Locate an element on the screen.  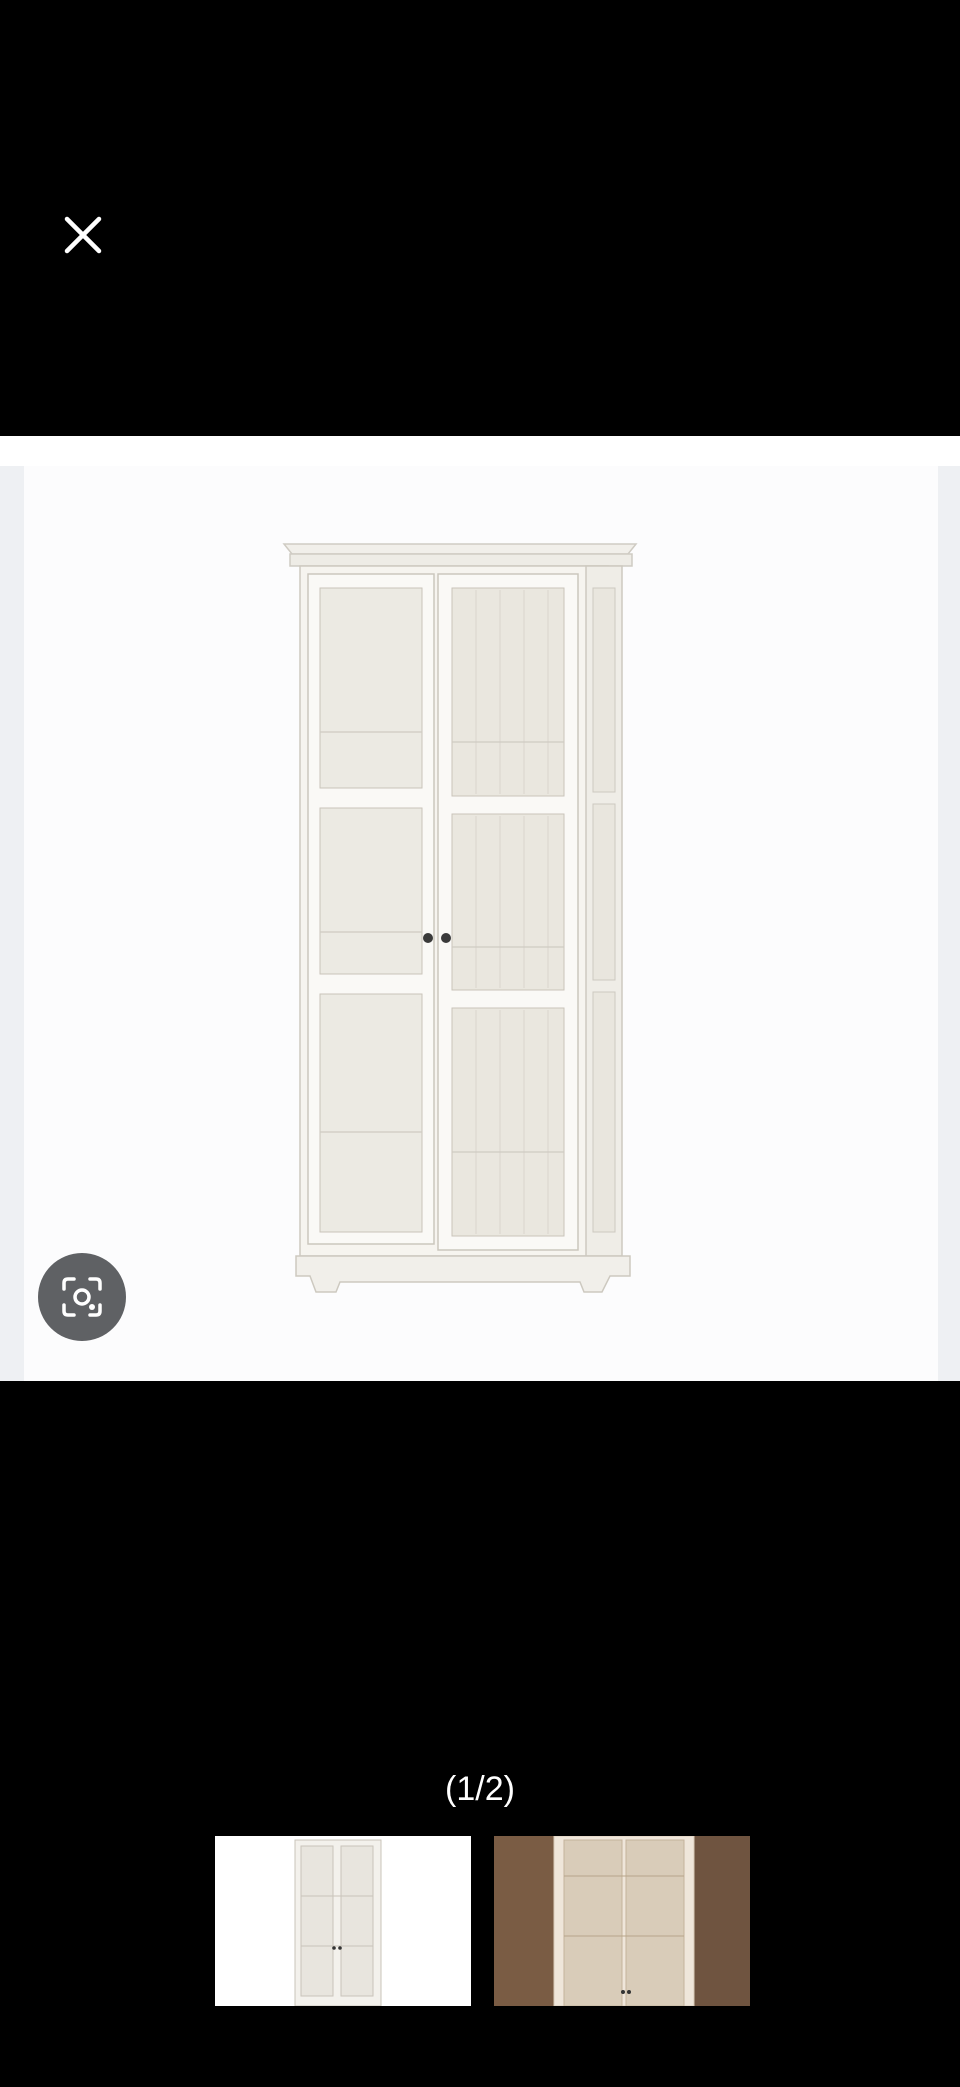
lens-icon is located at coordinates (82, 1297).